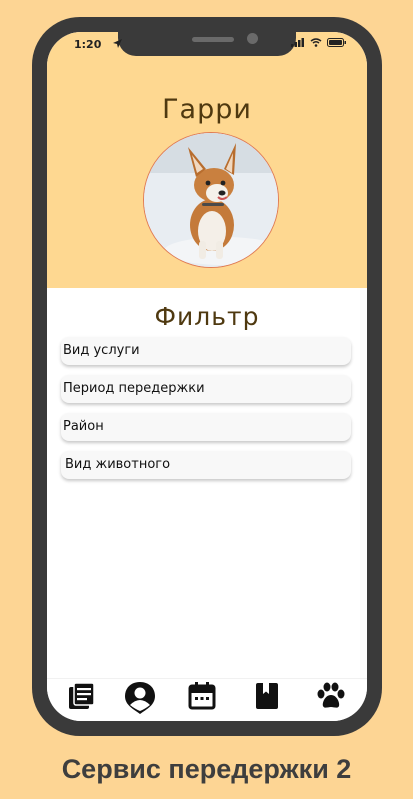 This screenshot has width=413, height=799. What do you see at coordinates (213, 39) in the screenshot?
I see `speaker` at bounding box center [213, 39].